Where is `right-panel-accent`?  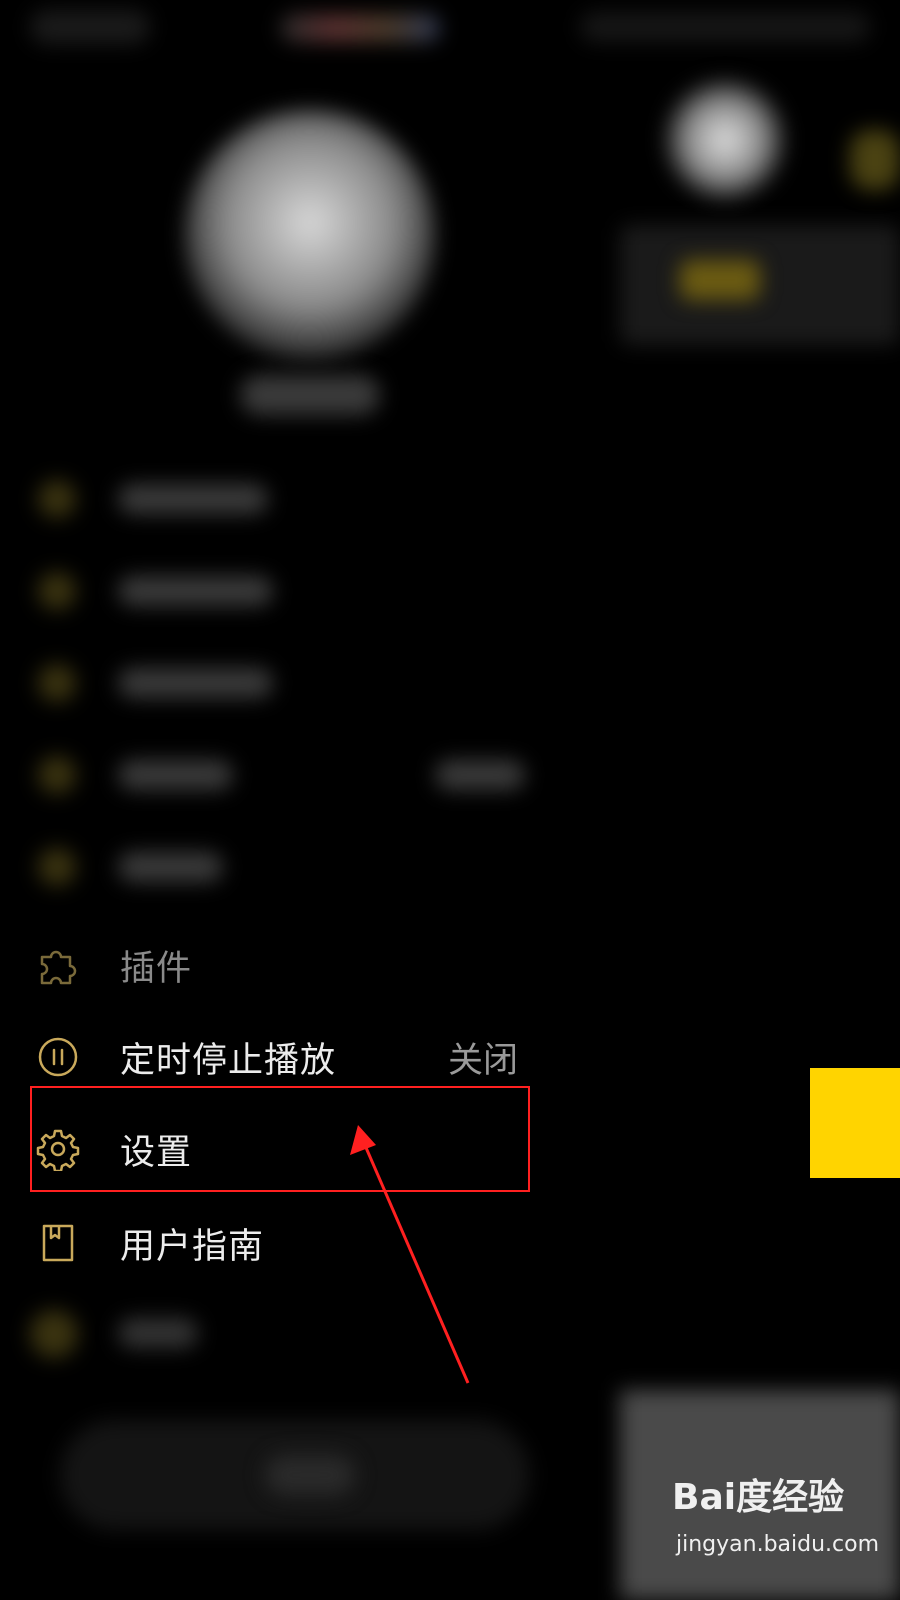 right-panel-accent is located at coordinates (875, 160).